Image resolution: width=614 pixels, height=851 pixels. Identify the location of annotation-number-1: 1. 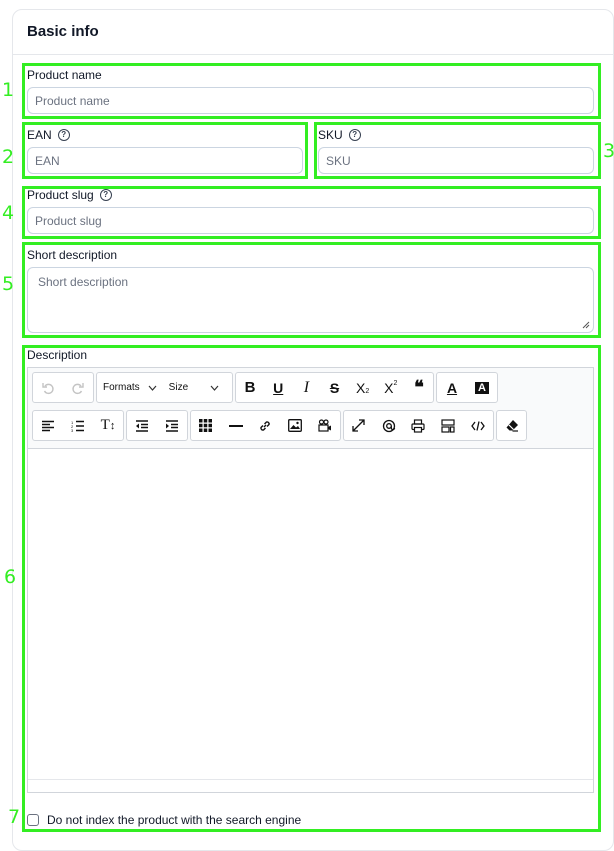
(8, 90).